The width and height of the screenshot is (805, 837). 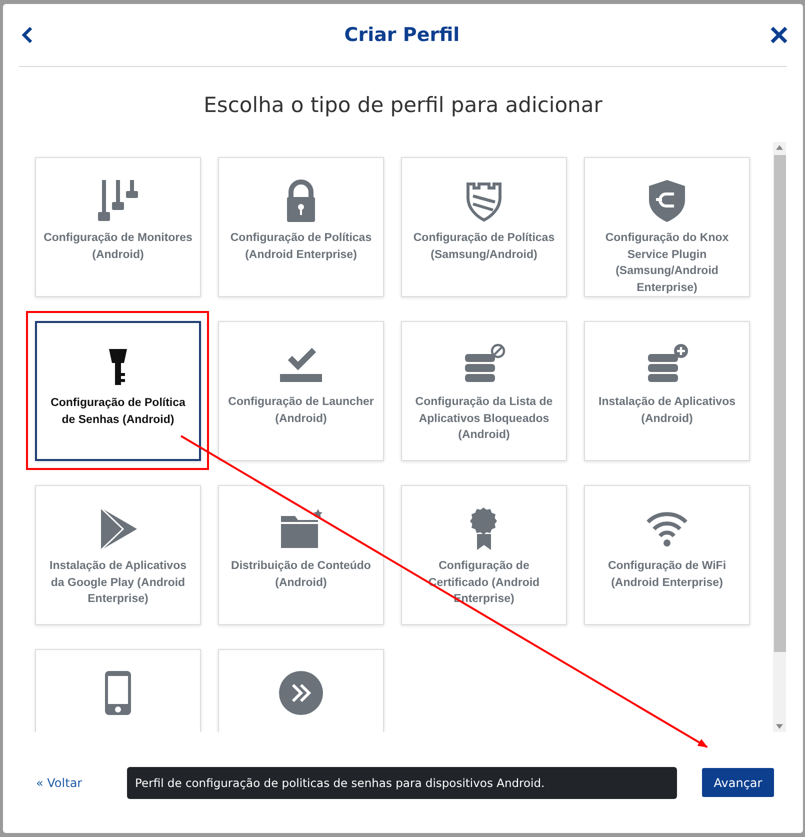 What do you see at coordinates (667, 574) in the screenshot?
I see `tile-label: Configuração de WiFi (Android Enterprise)` at bounding box center [667, 574].